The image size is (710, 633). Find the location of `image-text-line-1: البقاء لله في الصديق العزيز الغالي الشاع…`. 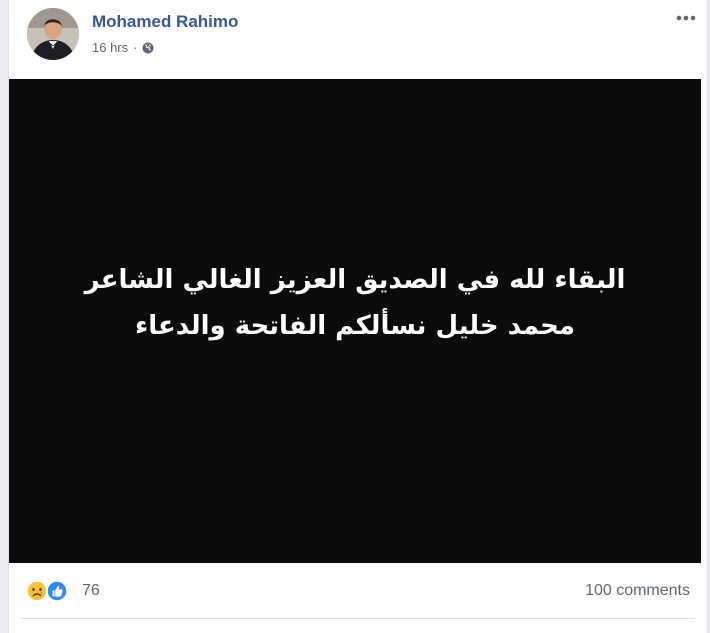

image-text-line-1: البقاء لله في الصديق العزيز الغالي الشاع… is located at coordinates (355, 280).